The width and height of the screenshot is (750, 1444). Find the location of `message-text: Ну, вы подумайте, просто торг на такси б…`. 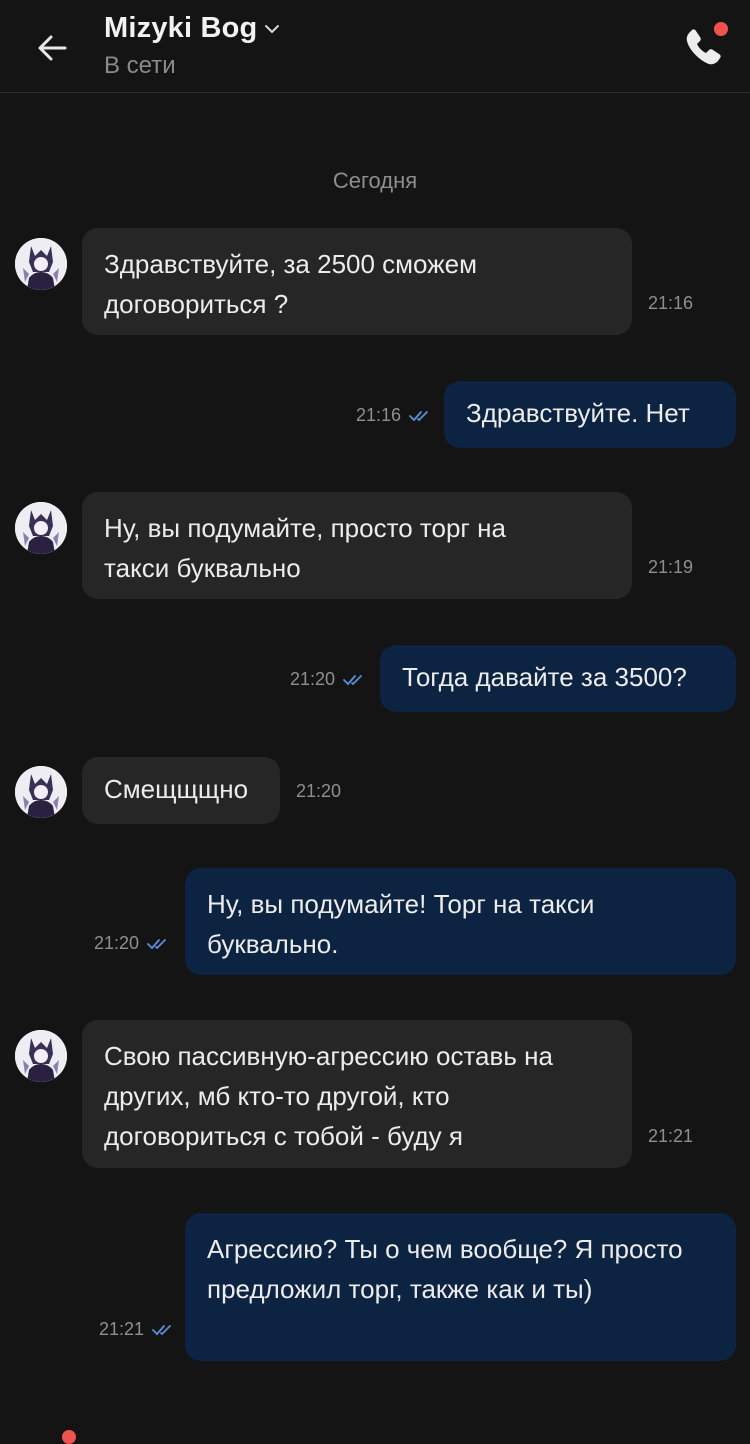

message-text: Ну, вы подумайте, просто торг на такси б… is located at coordinates (305, 548).